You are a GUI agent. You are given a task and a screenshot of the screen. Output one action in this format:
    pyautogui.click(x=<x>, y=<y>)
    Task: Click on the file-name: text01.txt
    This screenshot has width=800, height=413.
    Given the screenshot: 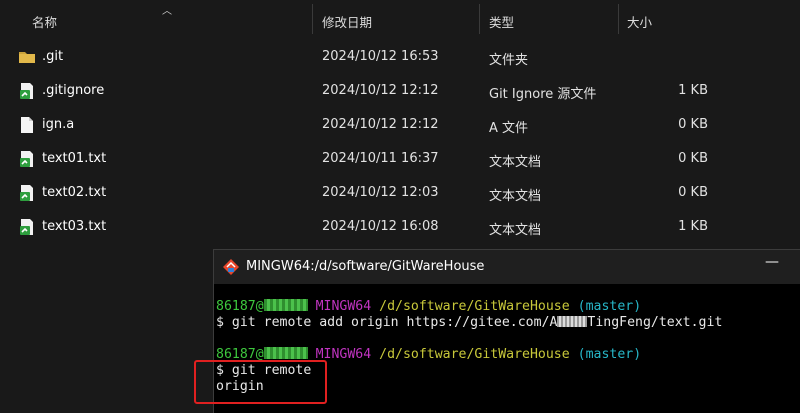 What is the action you would take?
    pyautogui.click(x=74, y=158)
    